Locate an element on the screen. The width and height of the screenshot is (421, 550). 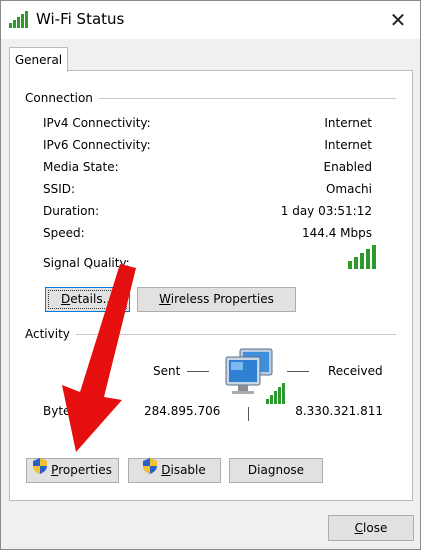
ssid-label: SSID: is located at coordinates (59, 189).